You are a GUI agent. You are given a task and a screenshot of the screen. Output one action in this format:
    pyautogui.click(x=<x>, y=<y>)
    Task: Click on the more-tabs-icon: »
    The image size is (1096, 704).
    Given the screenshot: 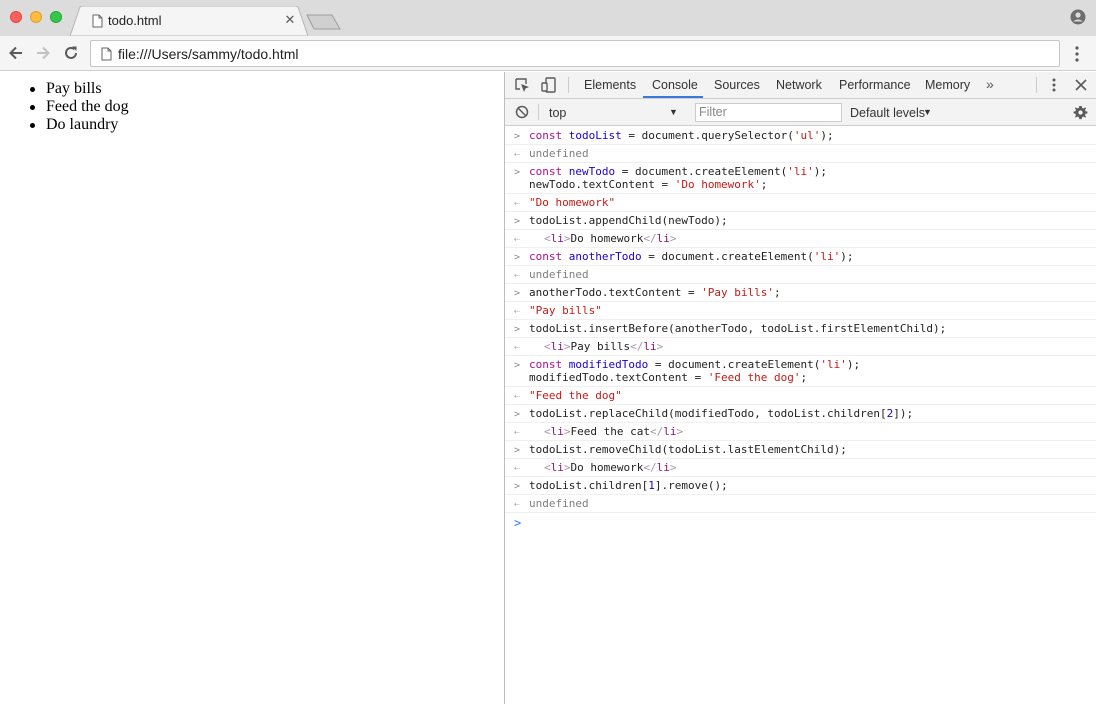 What is the action you would take?
    pyautogui.click(x=990, y=84)
    